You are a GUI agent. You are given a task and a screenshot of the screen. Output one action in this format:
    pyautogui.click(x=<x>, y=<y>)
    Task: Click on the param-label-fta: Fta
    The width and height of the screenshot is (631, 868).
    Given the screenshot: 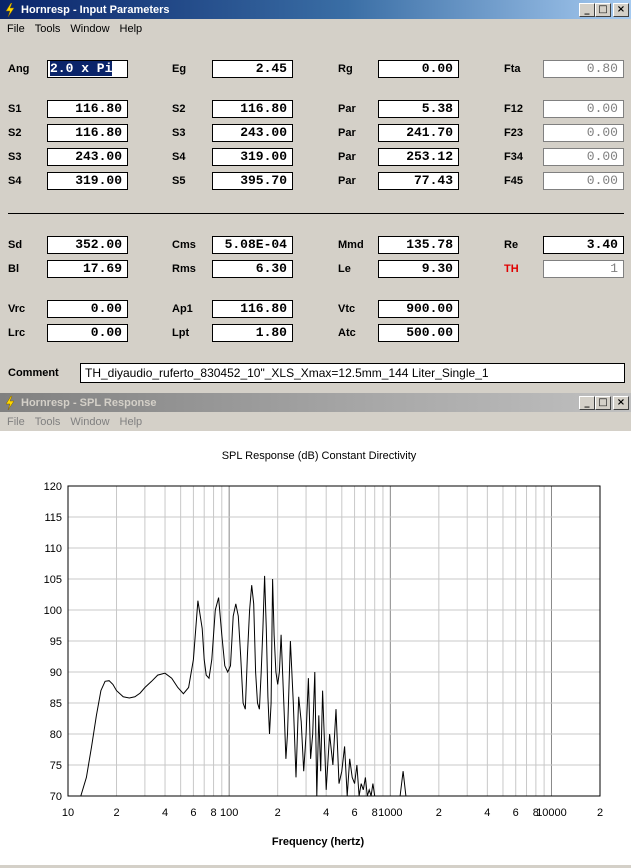 What is the action you would take?
    pyautogui.click(x=512, y=69)
    